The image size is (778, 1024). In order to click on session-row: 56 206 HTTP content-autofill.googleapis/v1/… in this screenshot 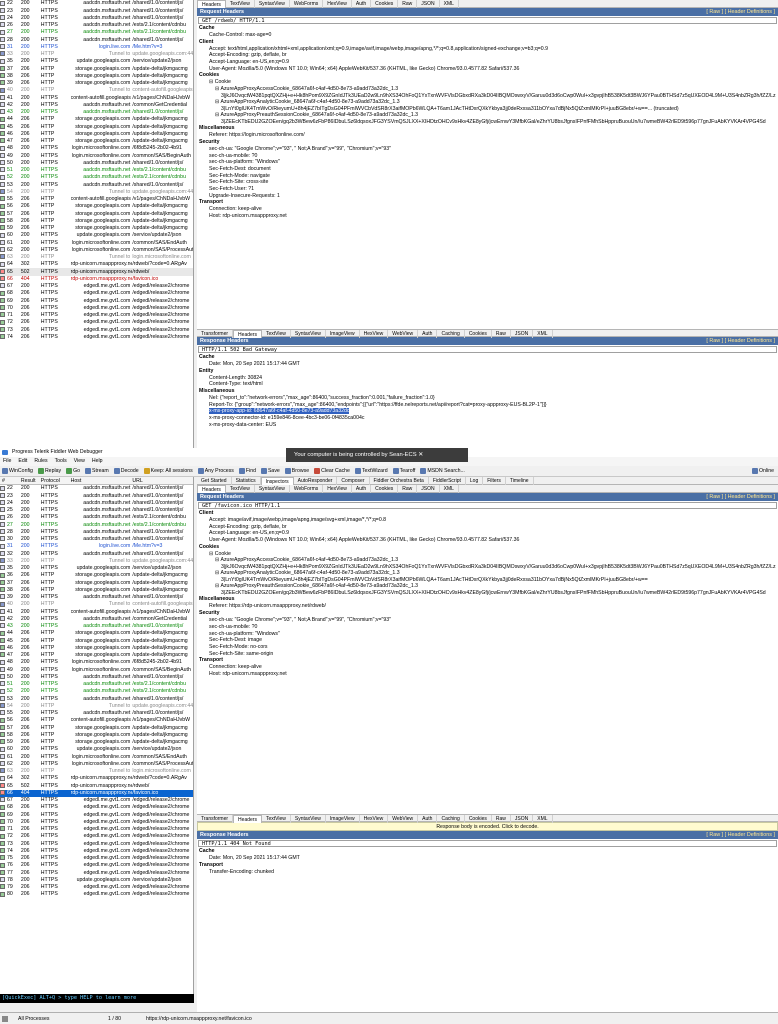, I will do `click(96, 720)`.